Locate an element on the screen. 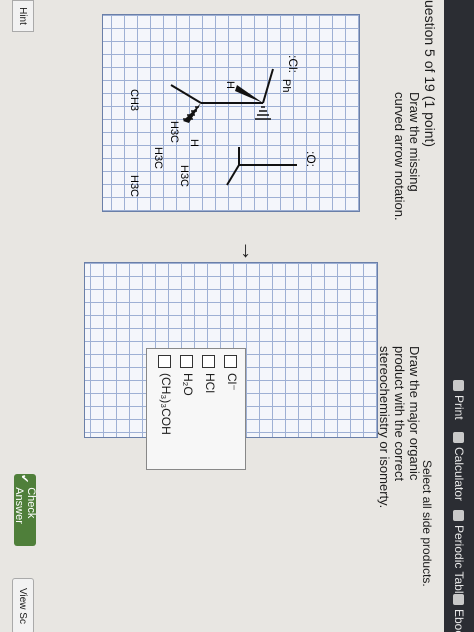 This screenshot has height=632, width=474. molecule-tbu-h3c-2: H3C is located at coordinates (158, 158).